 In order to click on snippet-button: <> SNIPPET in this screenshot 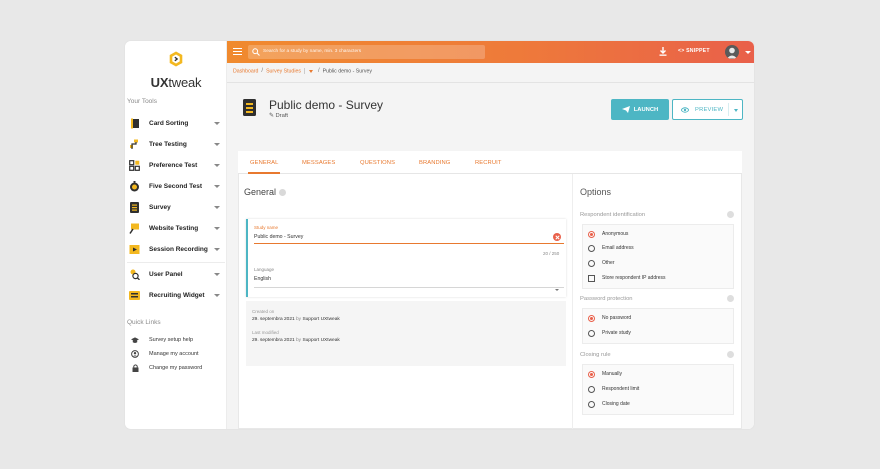, I will do `click(694, 51)`.